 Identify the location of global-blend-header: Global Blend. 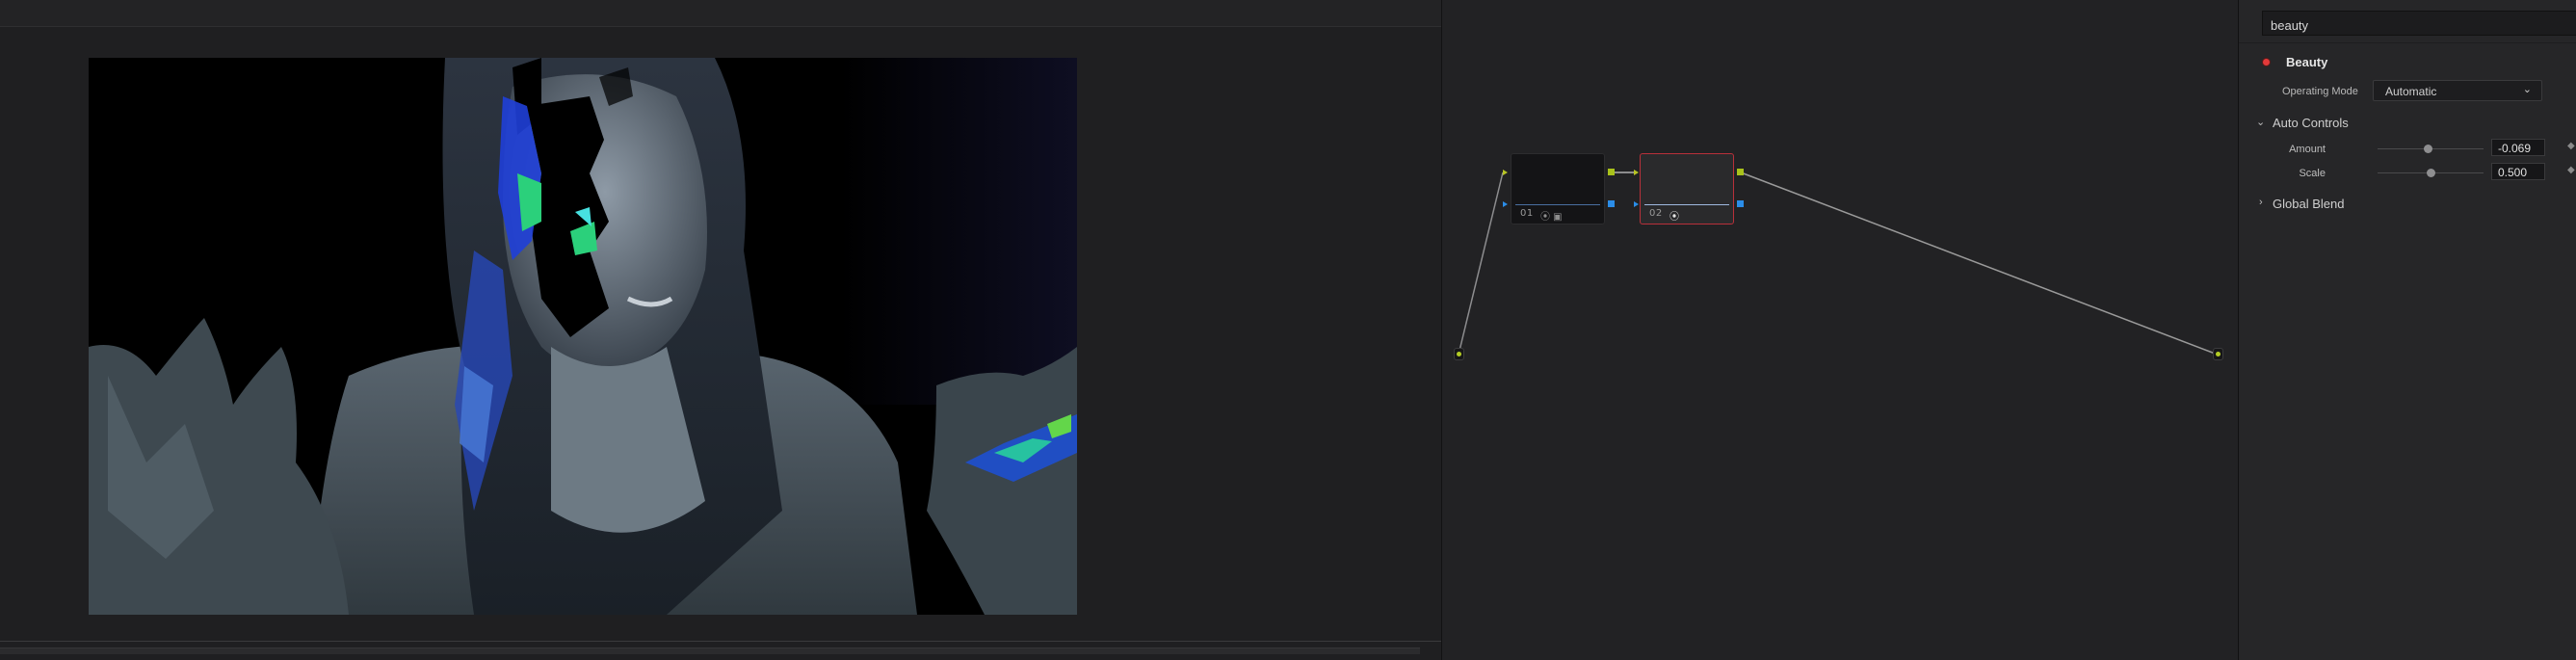
(2308, 204).